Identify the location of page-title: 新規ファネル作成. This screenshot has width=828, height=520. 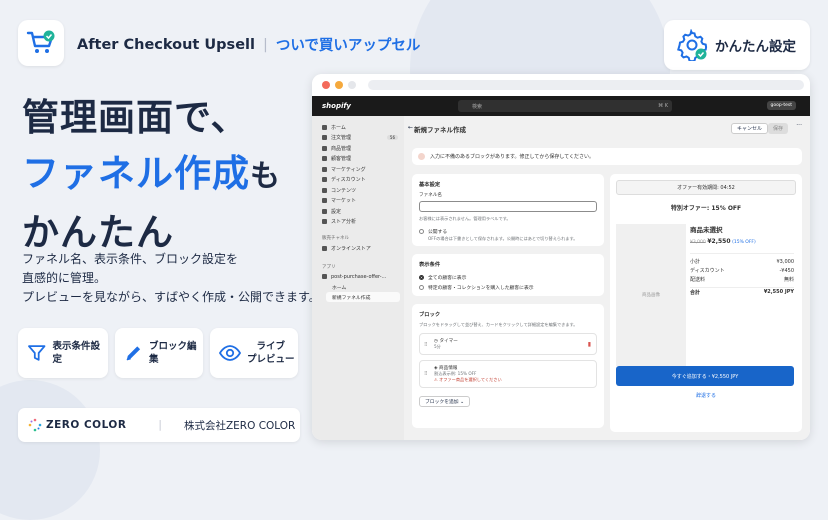
(440, 130).